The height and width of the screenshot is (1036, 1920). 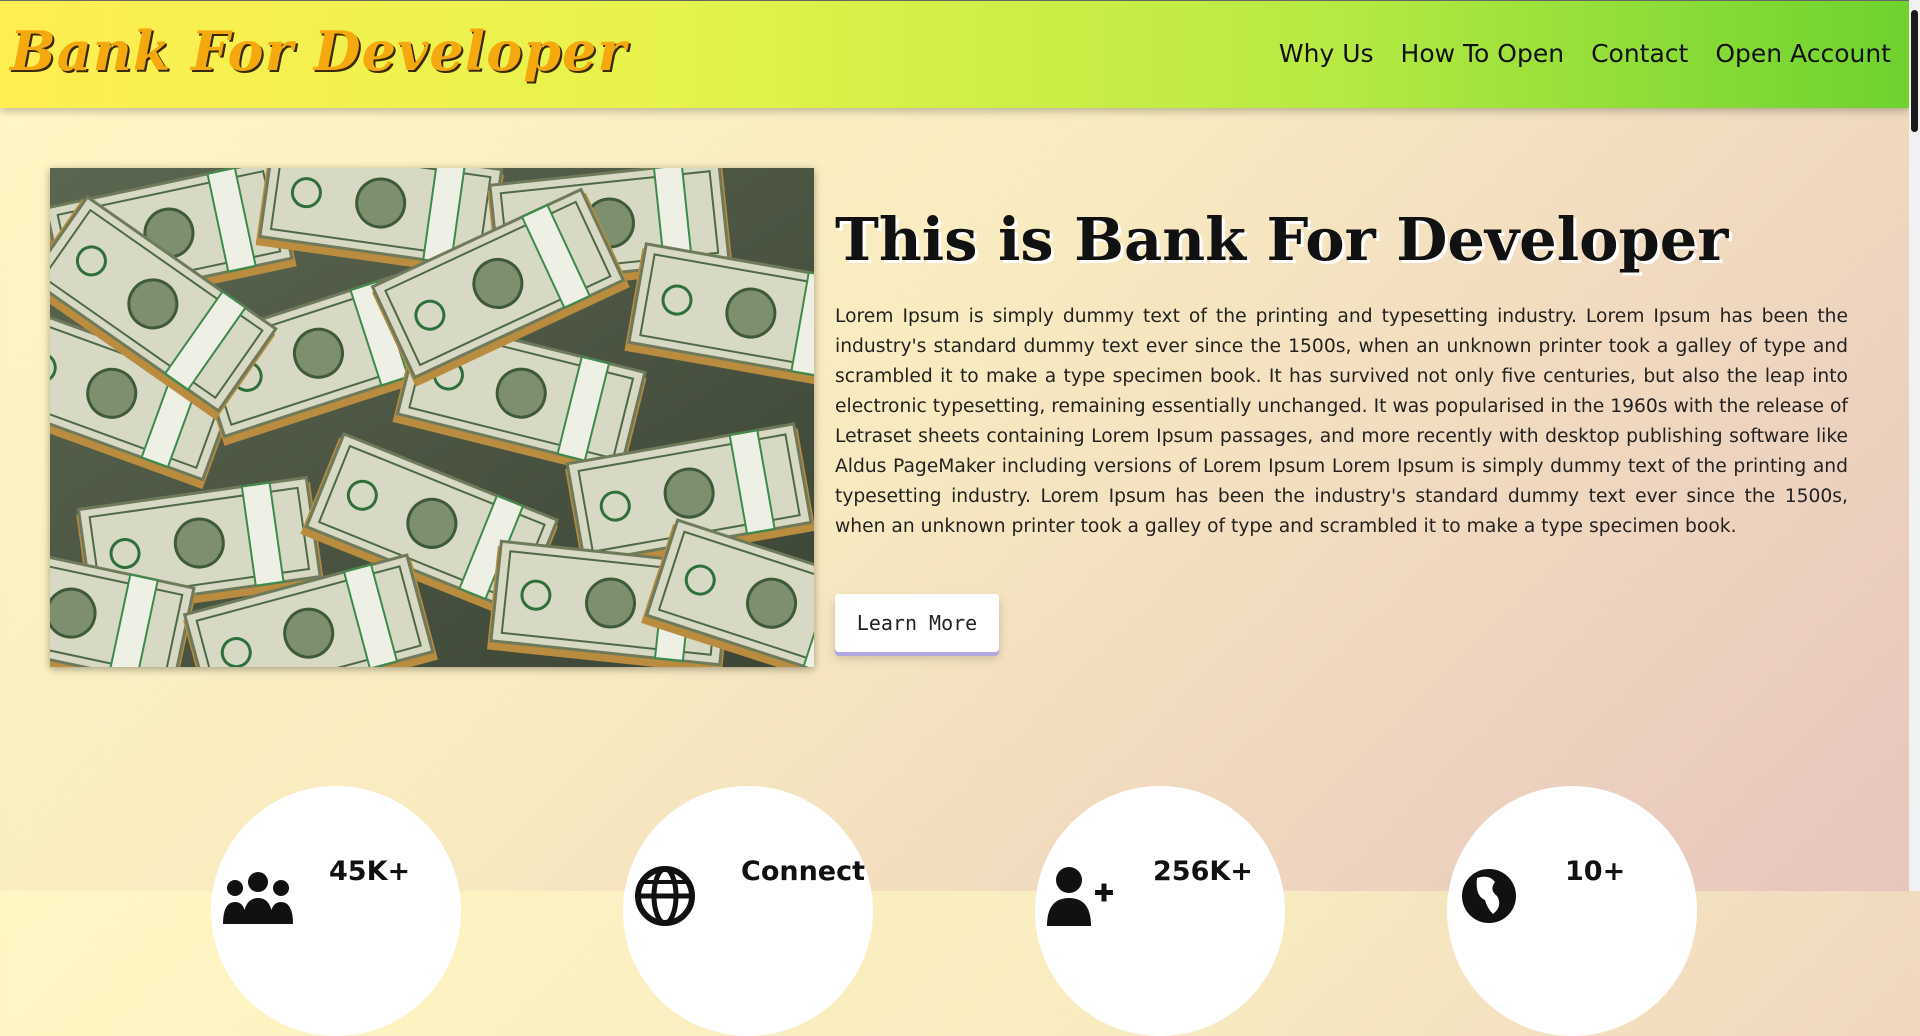 What do you see at coordinates (1595, 871) in the screenshot?
I see `stat-value: 10+` at bounding box center [1595, 871].